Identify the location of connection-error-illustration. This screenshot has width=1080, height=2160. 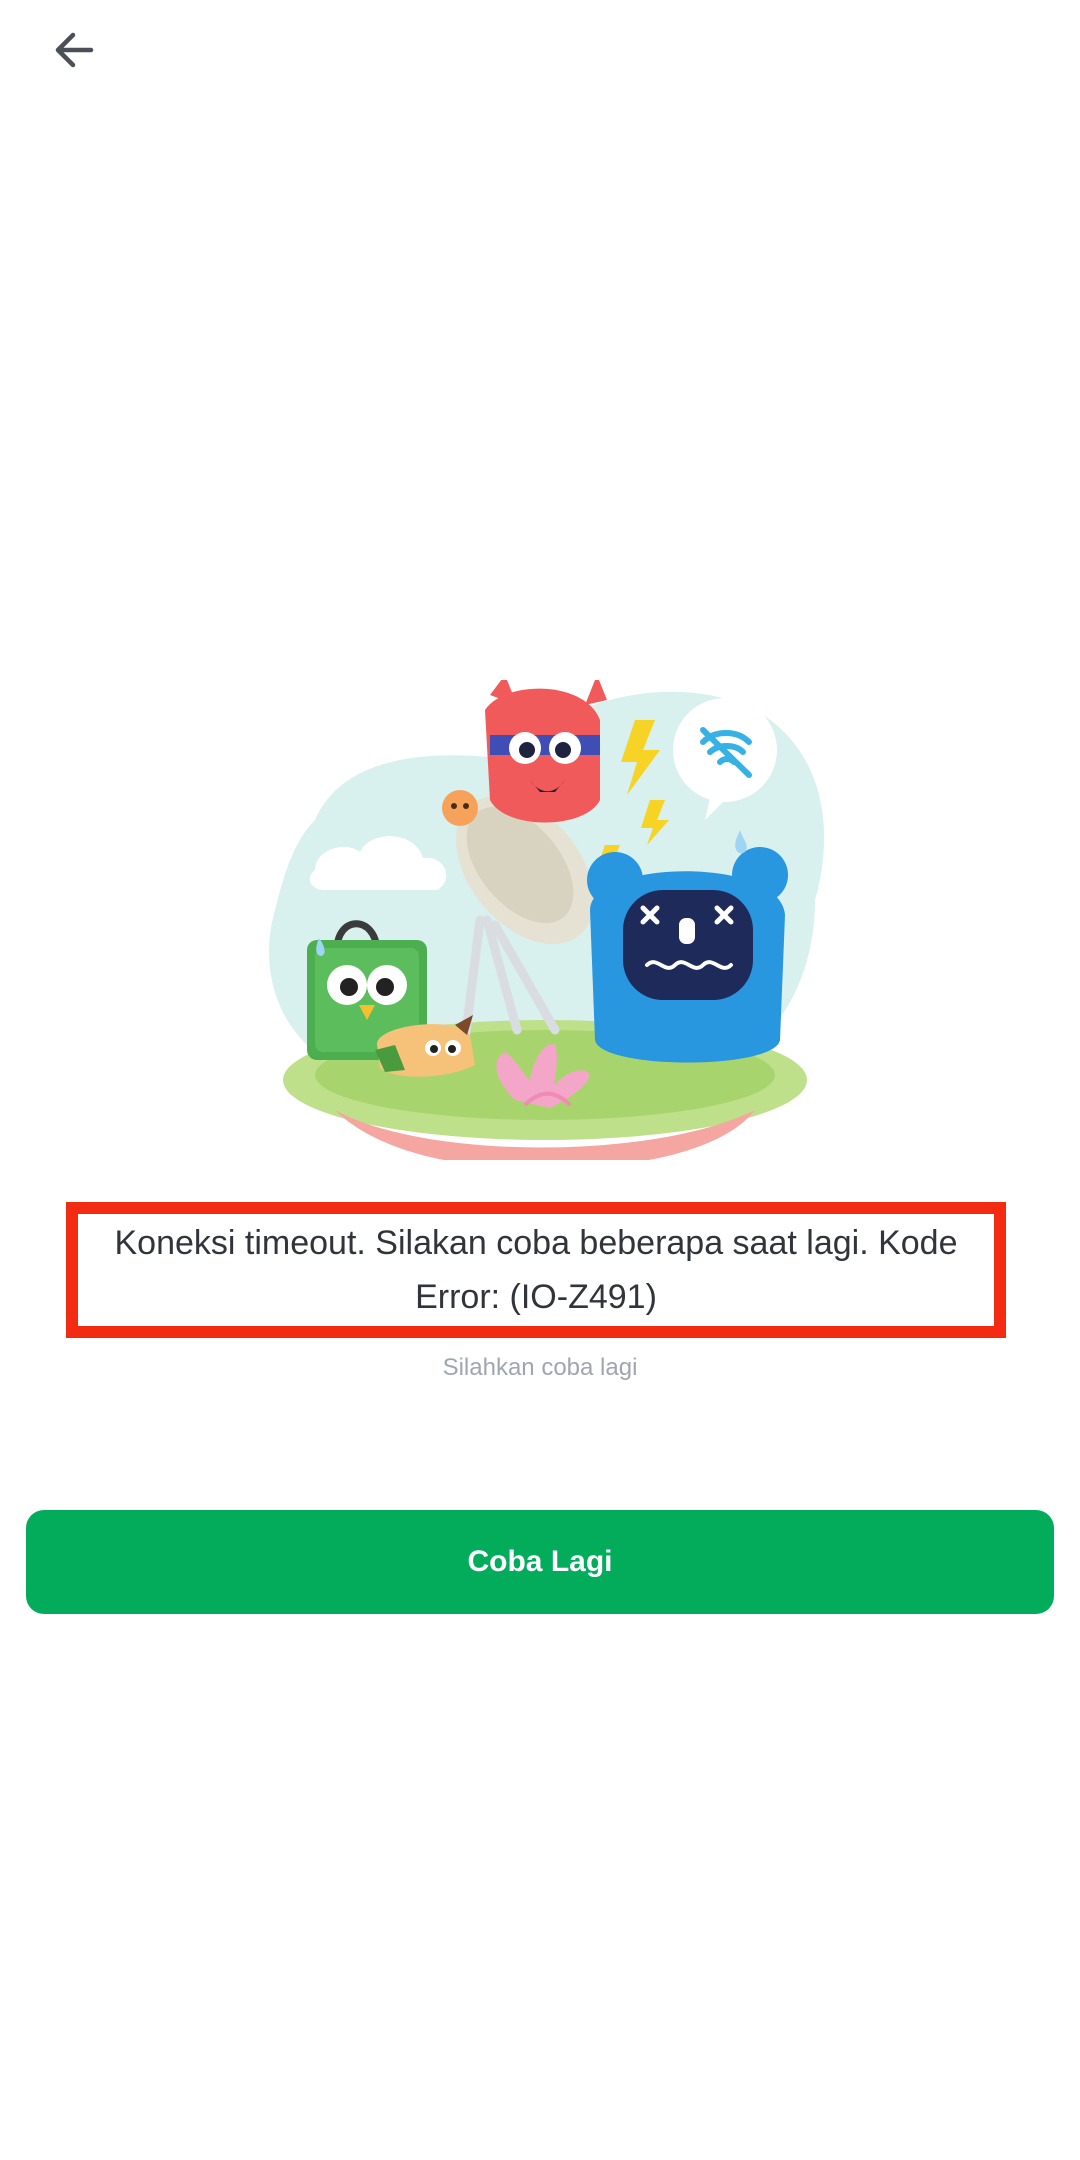
(547, 920).